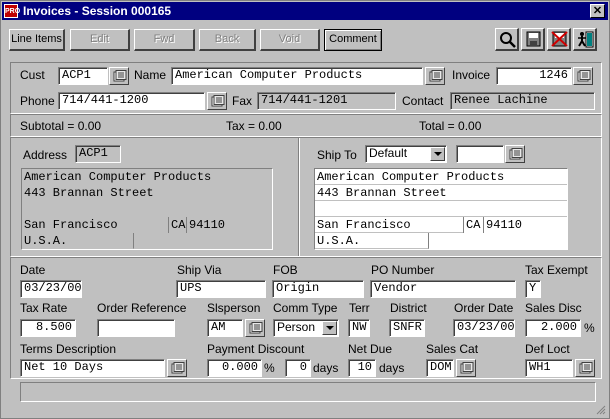 This screenshot has width=610, height=419. I want to click on ship-to-country: U.S.A., so click(372, 241).